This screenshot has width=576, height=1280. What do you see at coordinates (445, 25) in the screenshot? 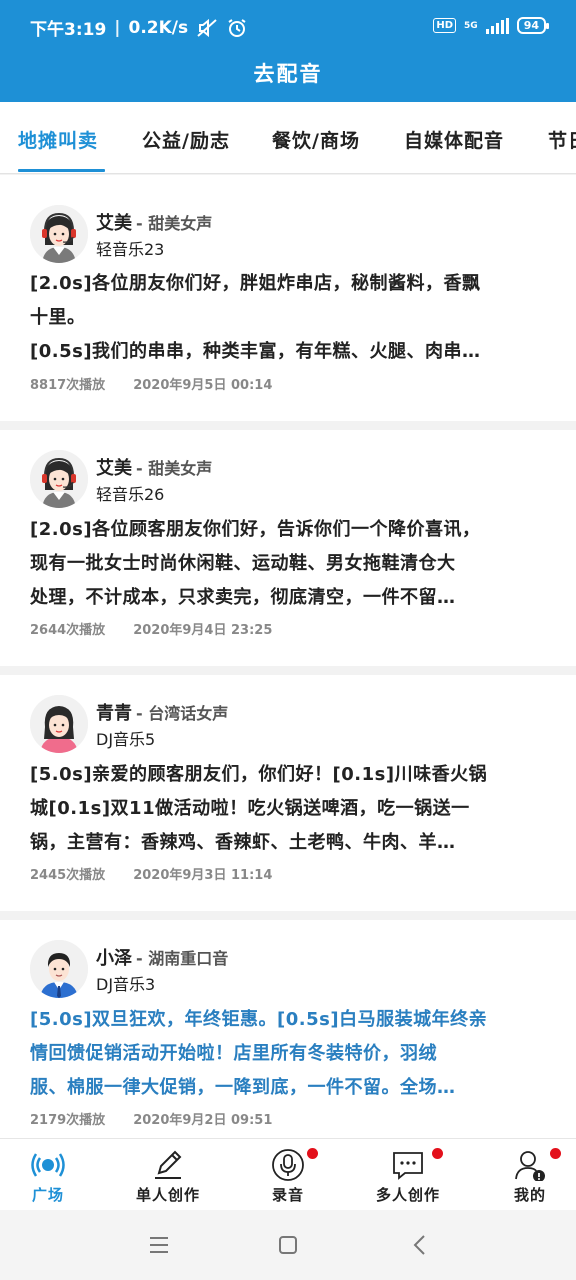
I see `hd-badge: HD` at bounding box center [445, 25].